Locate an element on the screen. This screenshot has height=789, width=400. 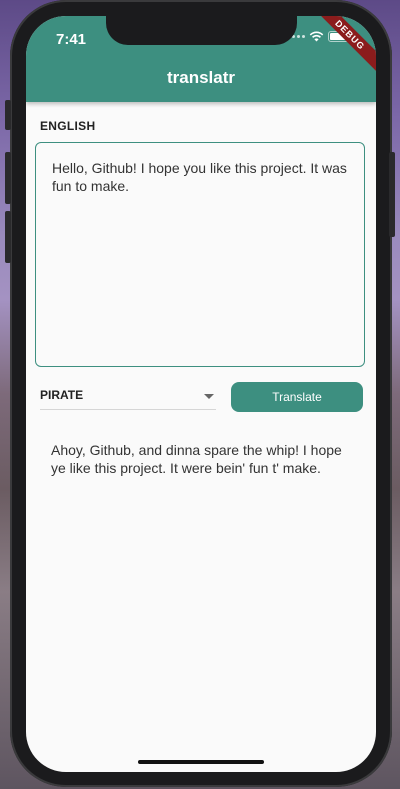
side-button-power is located at coordinates (392, 194).